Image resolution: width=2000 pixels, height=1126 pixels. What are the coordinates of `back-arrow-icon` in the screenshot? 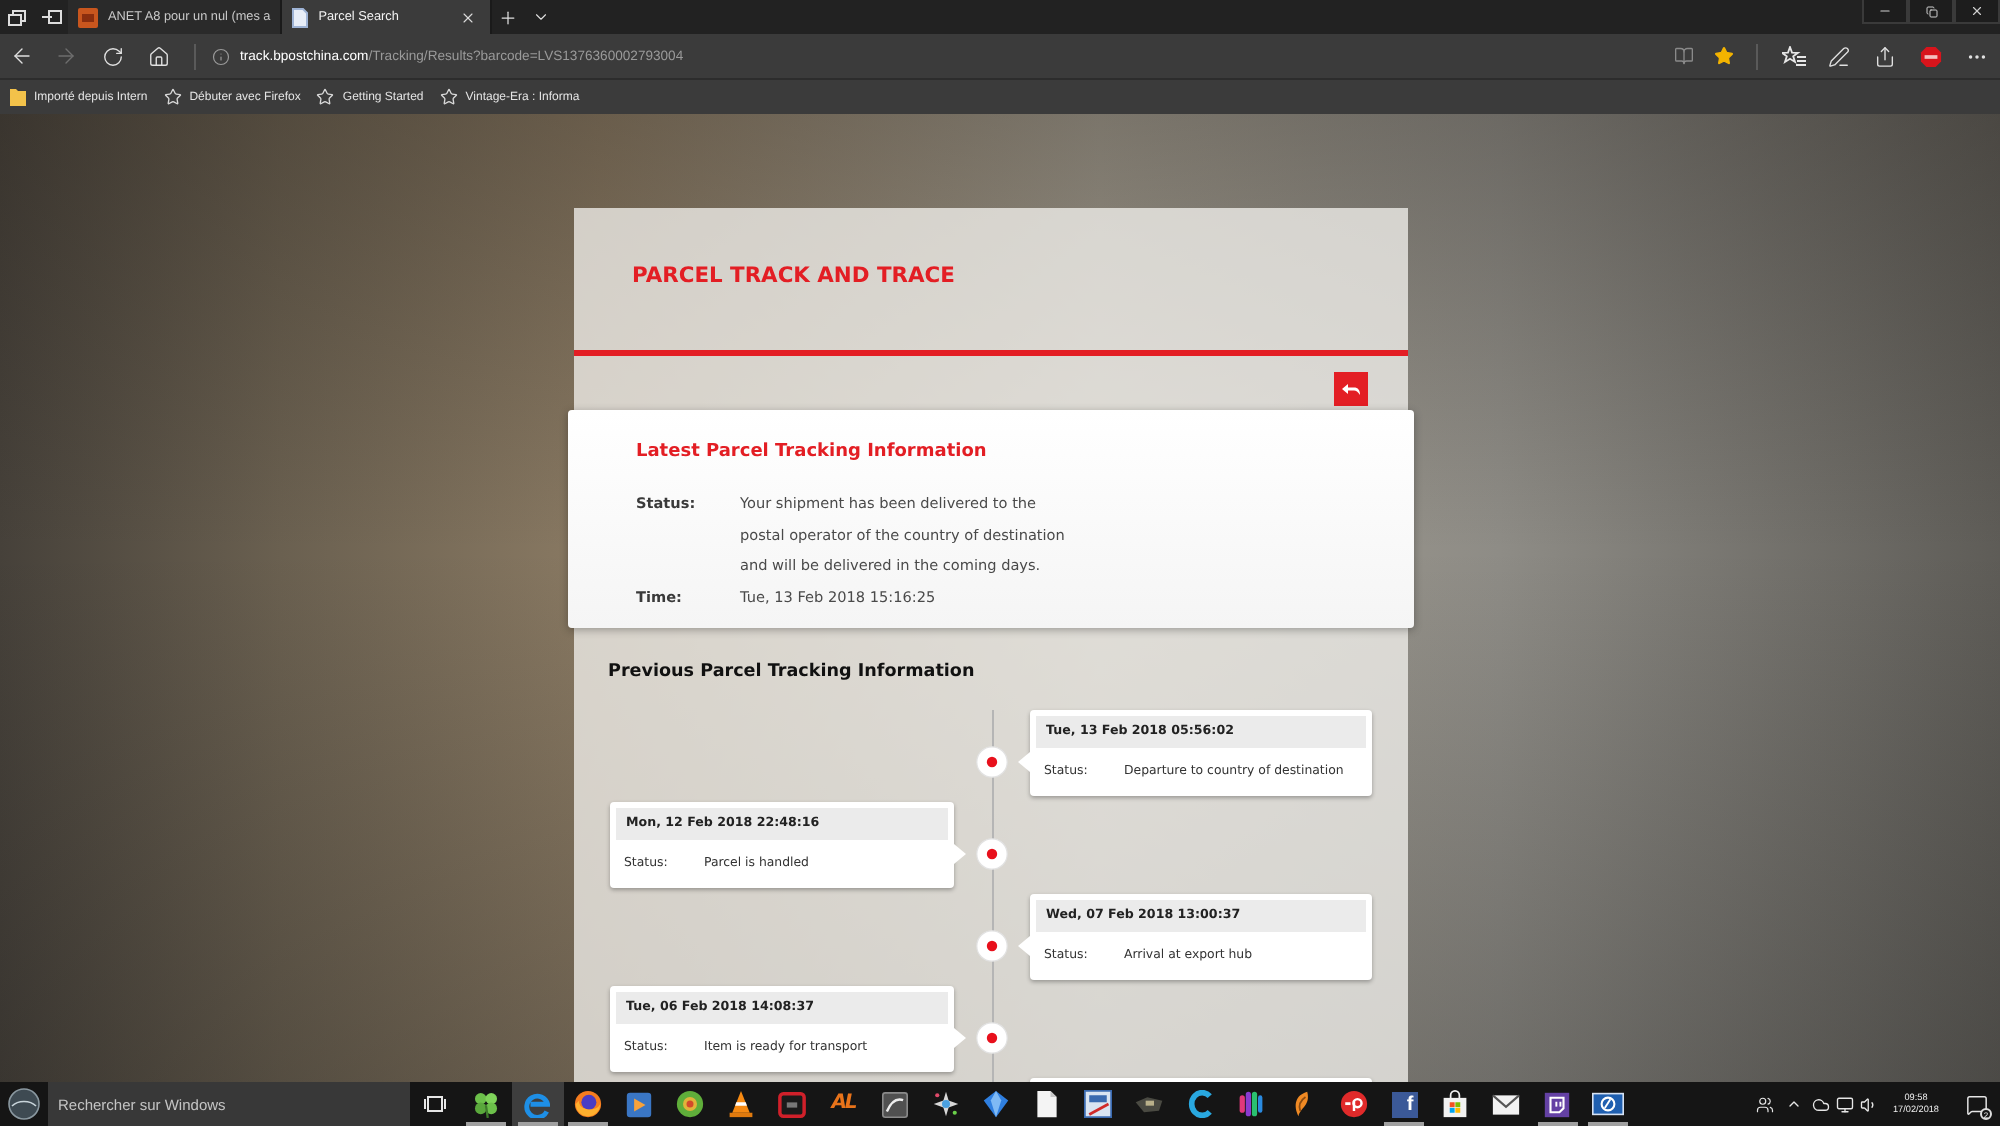 It's located at (22, 56).